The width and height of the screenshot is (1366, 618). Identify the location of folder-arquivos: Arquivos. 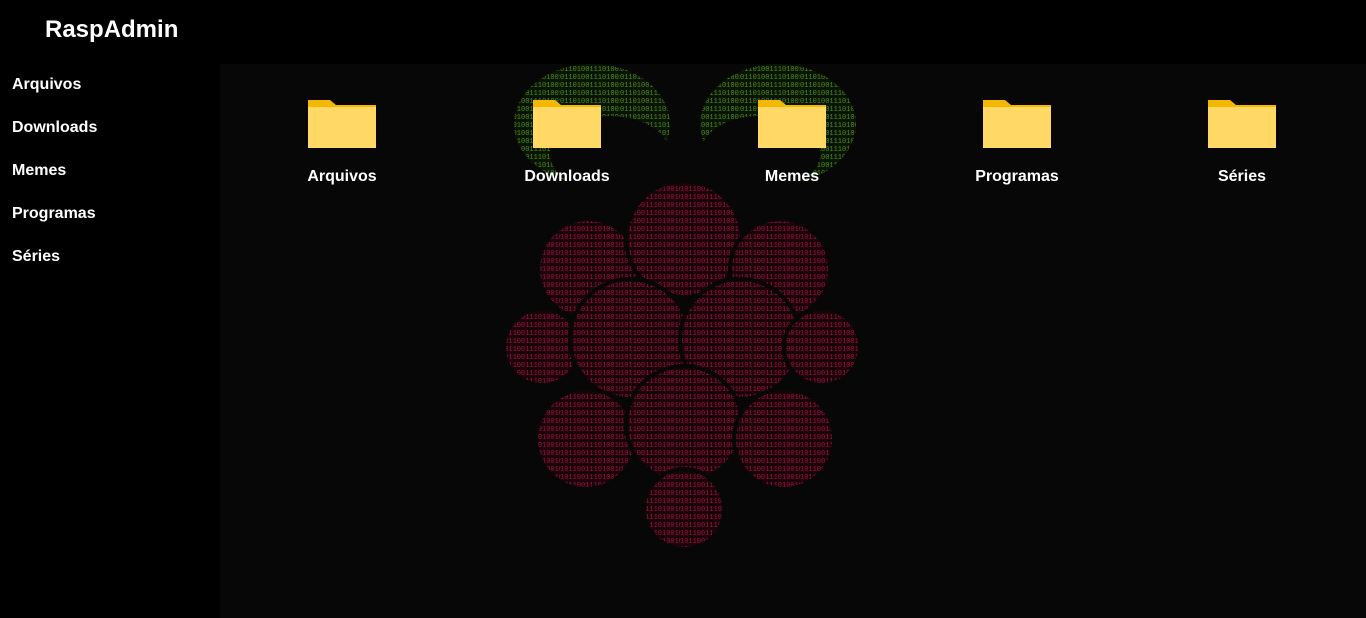
(342, 142).